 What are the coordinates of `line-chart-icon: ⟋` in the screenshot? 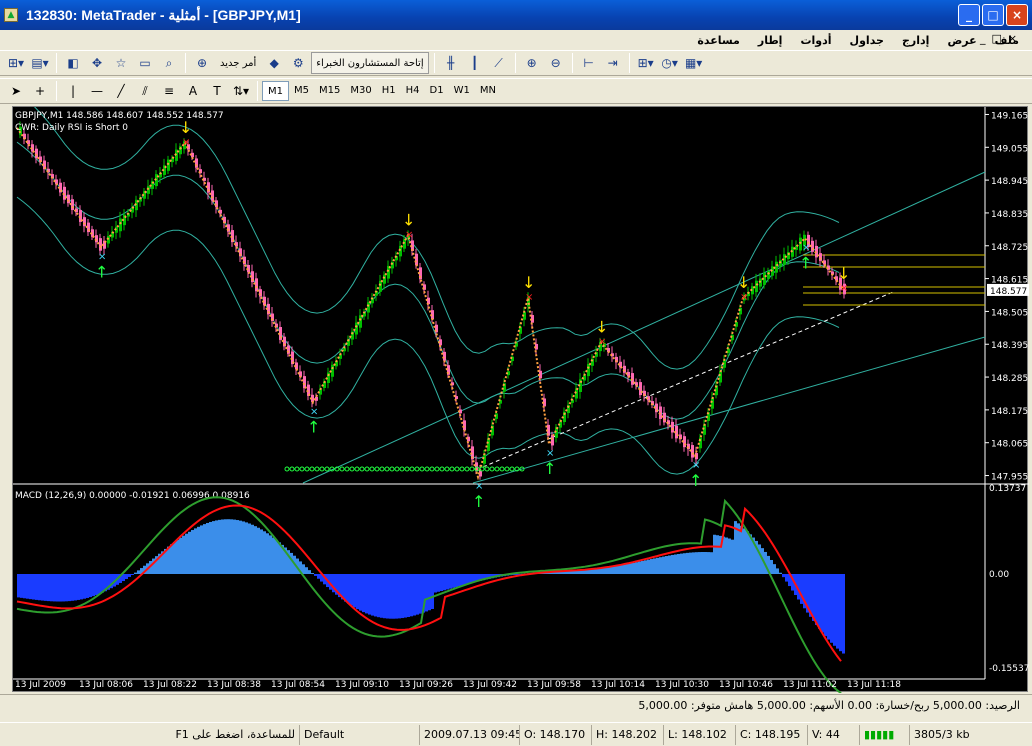 It's located at (499, 63).